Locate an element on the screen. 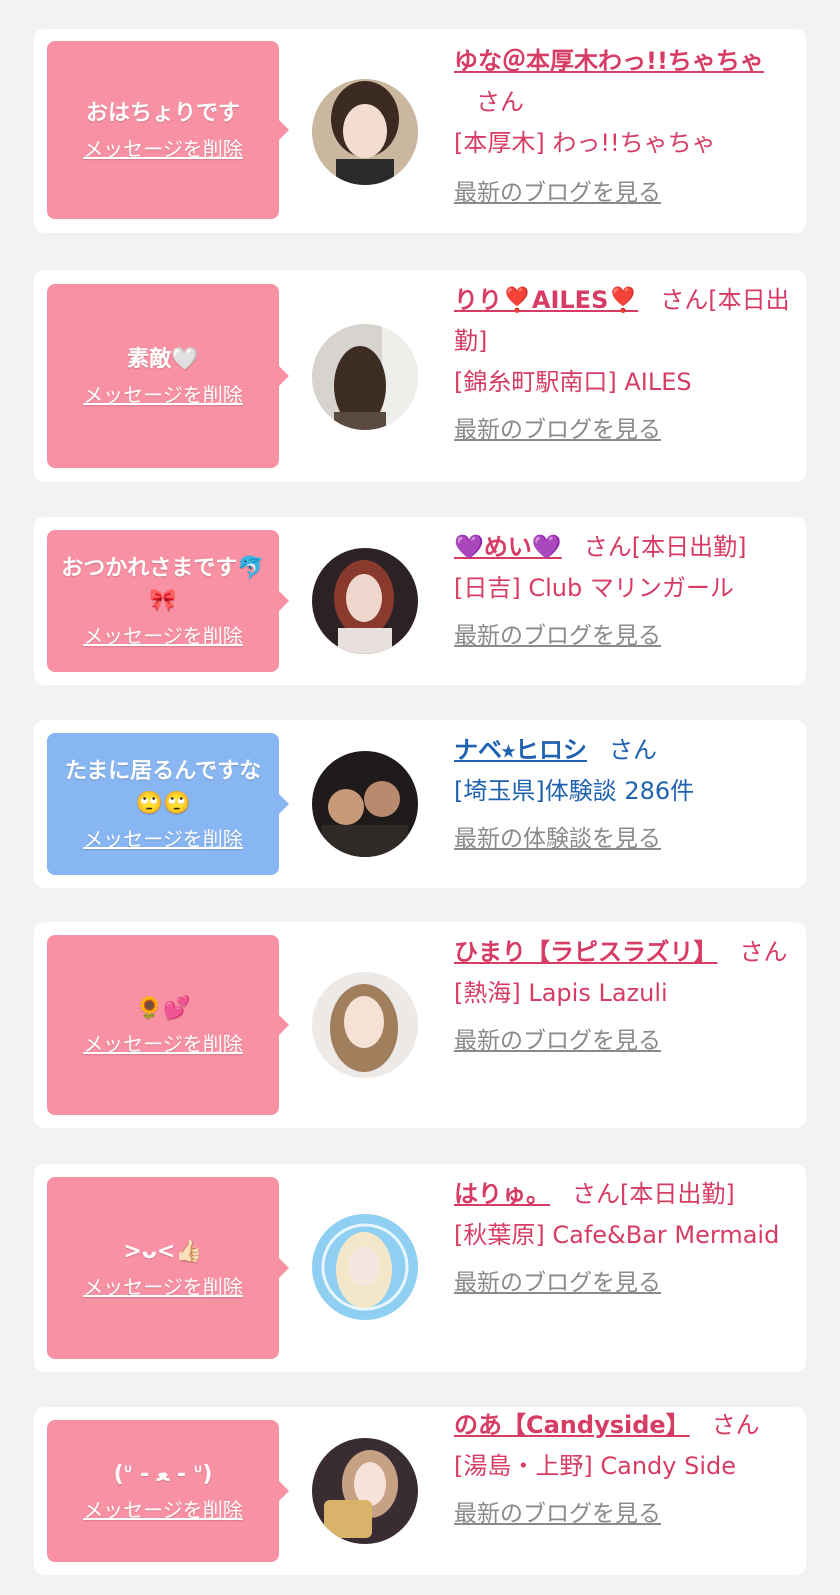  user-name-link: のあ【Candyside】 is located at coordinates (572, 1425).